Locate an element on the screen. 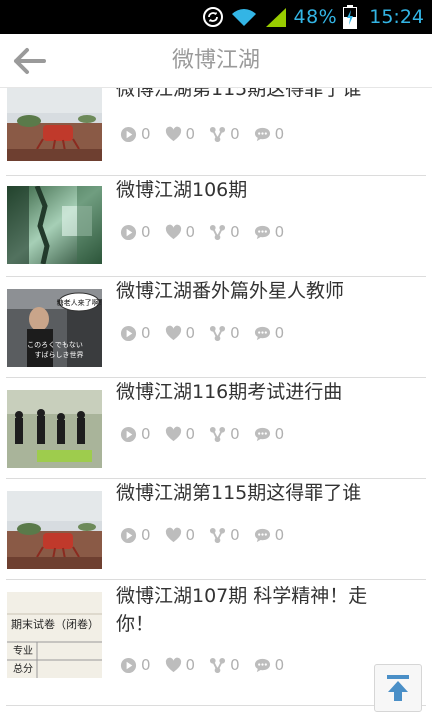 This screenshot has width=432, height=720. caption-line-2: すばらしき世界 is located at coordinates (59, 354).